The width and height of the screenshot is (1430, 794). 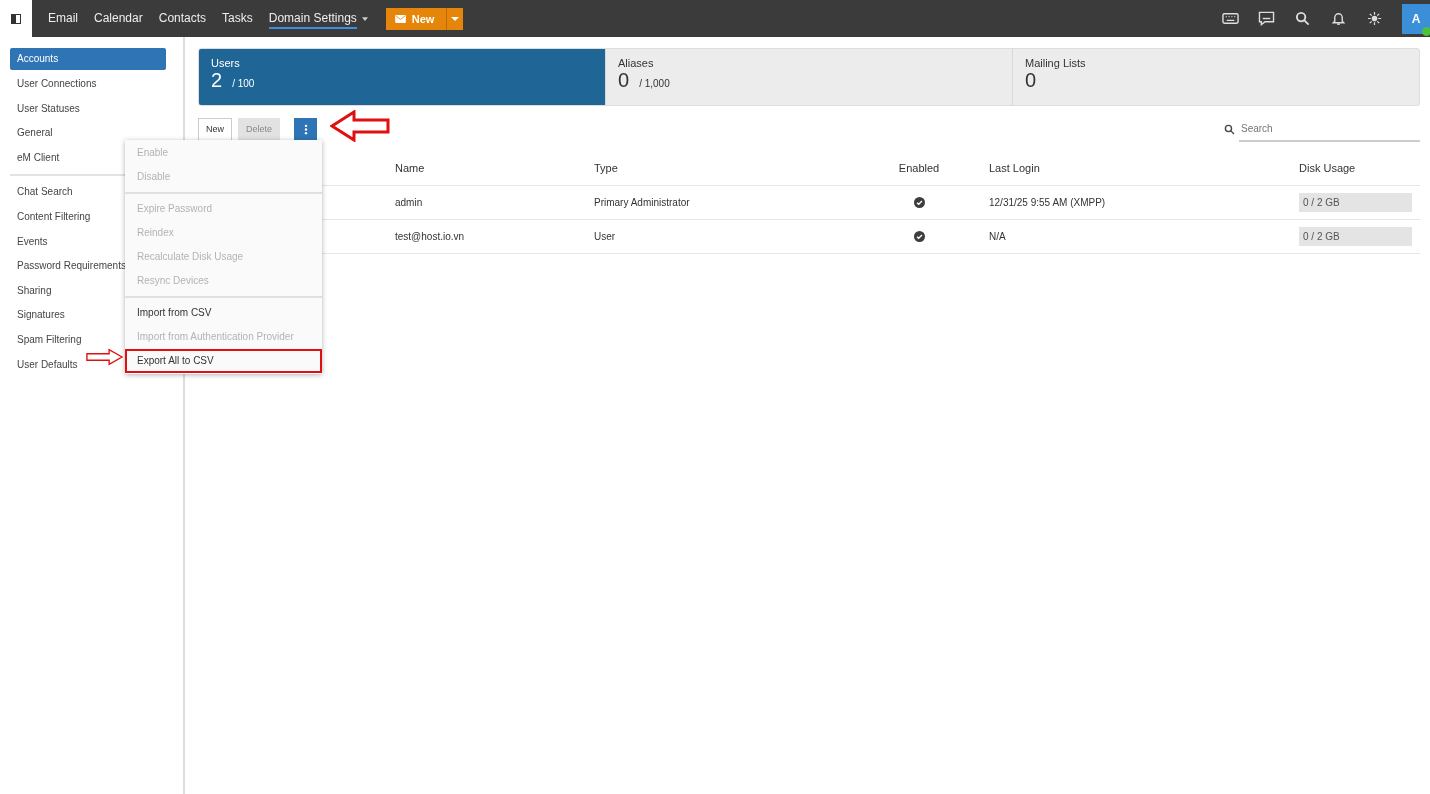 What do you see at coordinates (226, 63) in the screenshot?
I see `stat-label: Users` at bounding box center [226, 63].